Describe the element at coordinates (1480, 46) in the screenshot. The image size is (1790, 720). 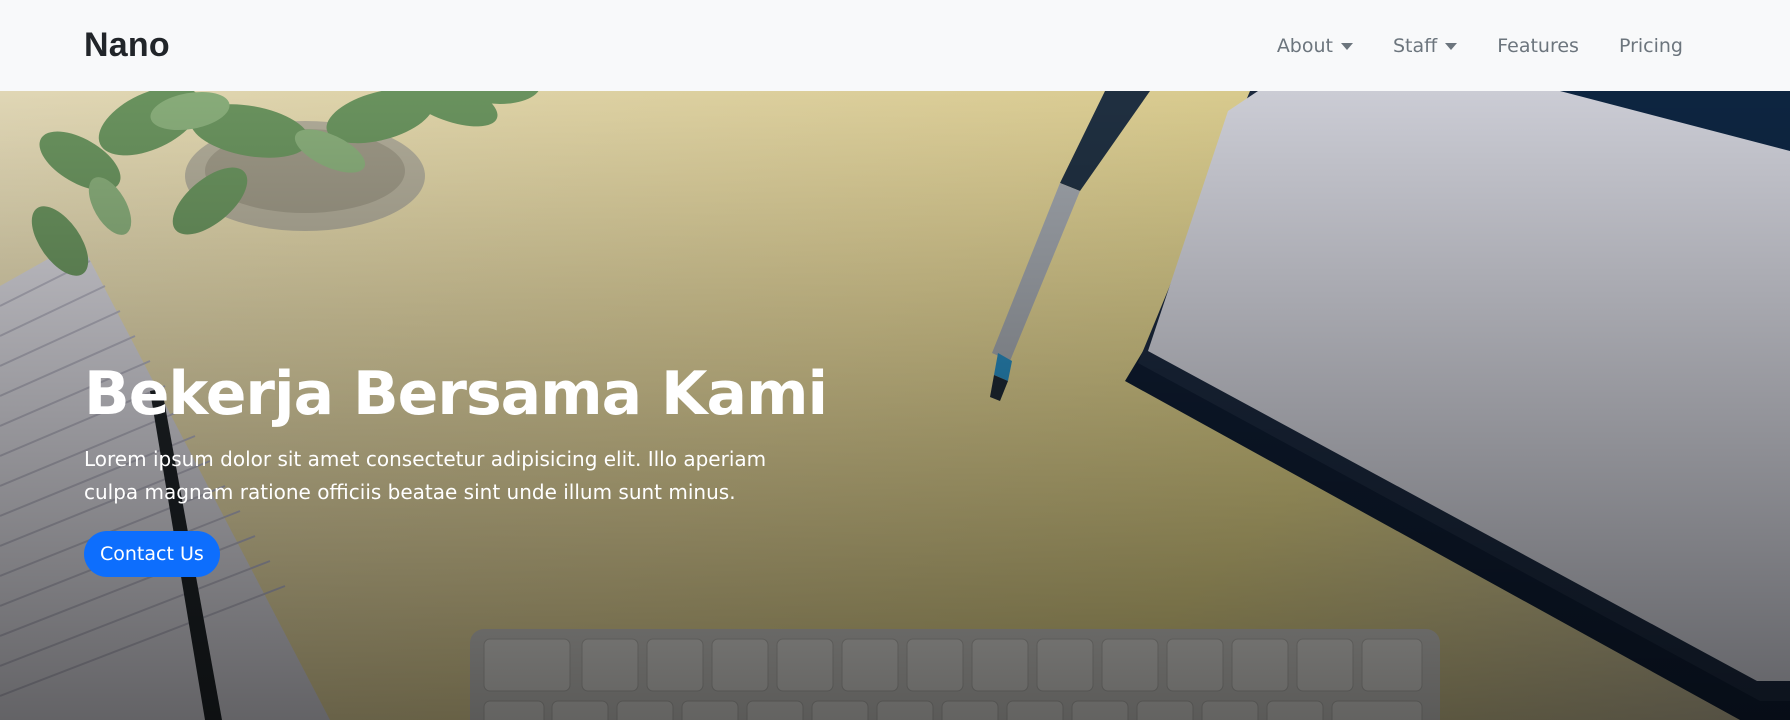
I see `nav-links: About Staff Features Pricing` at that location.